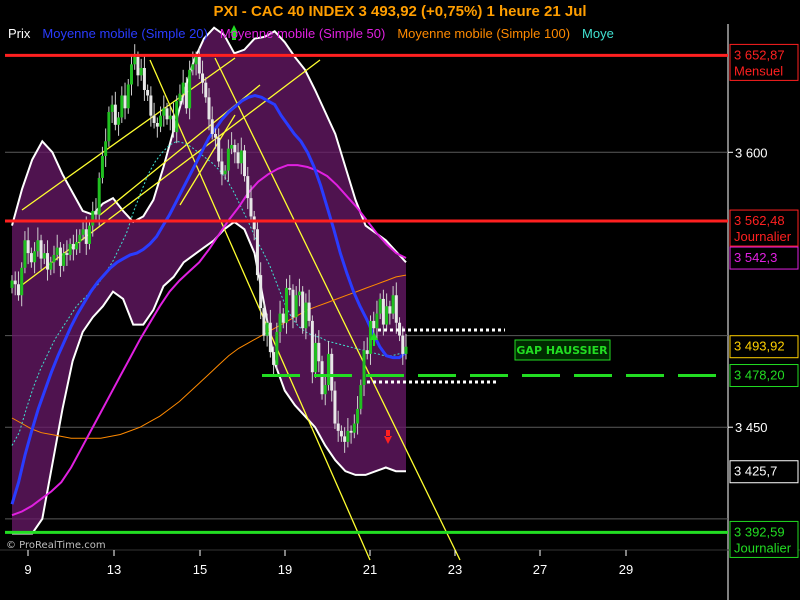 The width and height of the screenshot is (800, 600). I want to click on price-tag-value: 3 562,48, so click(759, 220).